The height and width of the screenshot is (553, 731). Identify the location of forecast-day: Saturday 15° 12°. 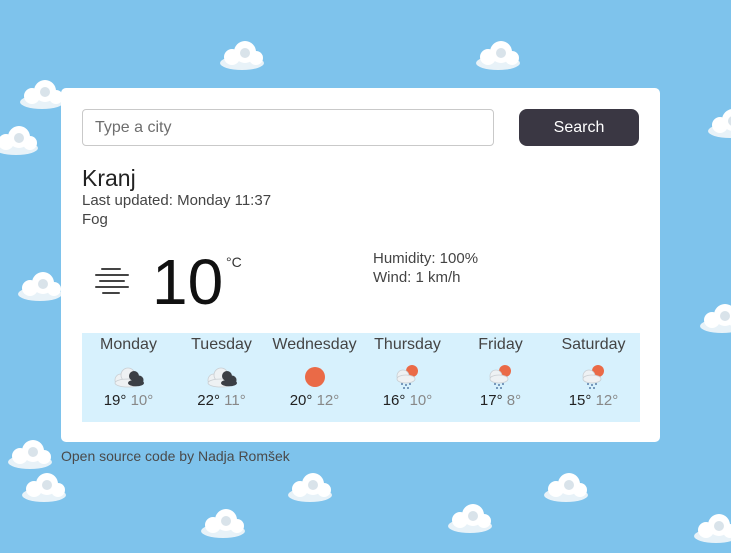
(593, 377).